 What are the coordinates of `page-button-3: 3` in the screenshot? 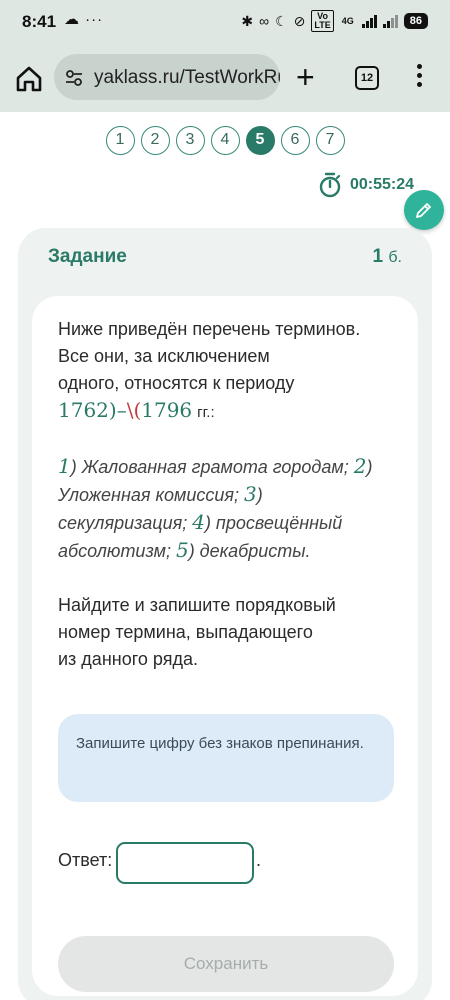 It's located at (190, 140).